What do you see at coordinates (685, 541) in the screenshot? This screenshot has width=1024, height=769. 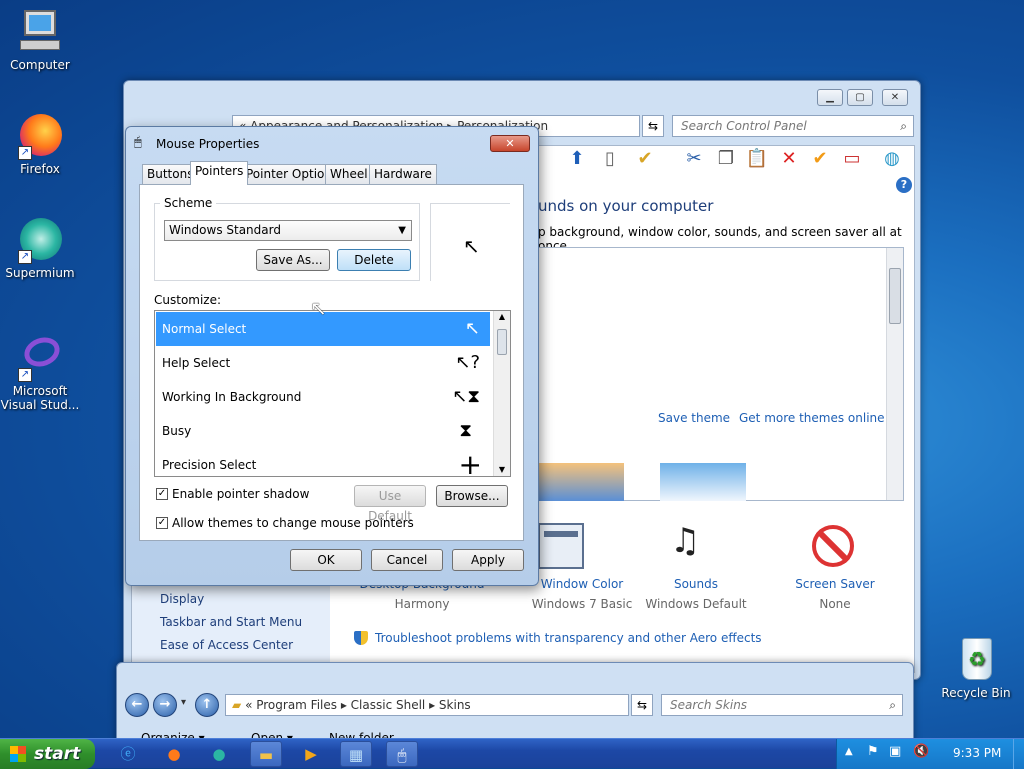 I see `sounds-icon: ♫` at bounding box center [685, 541].